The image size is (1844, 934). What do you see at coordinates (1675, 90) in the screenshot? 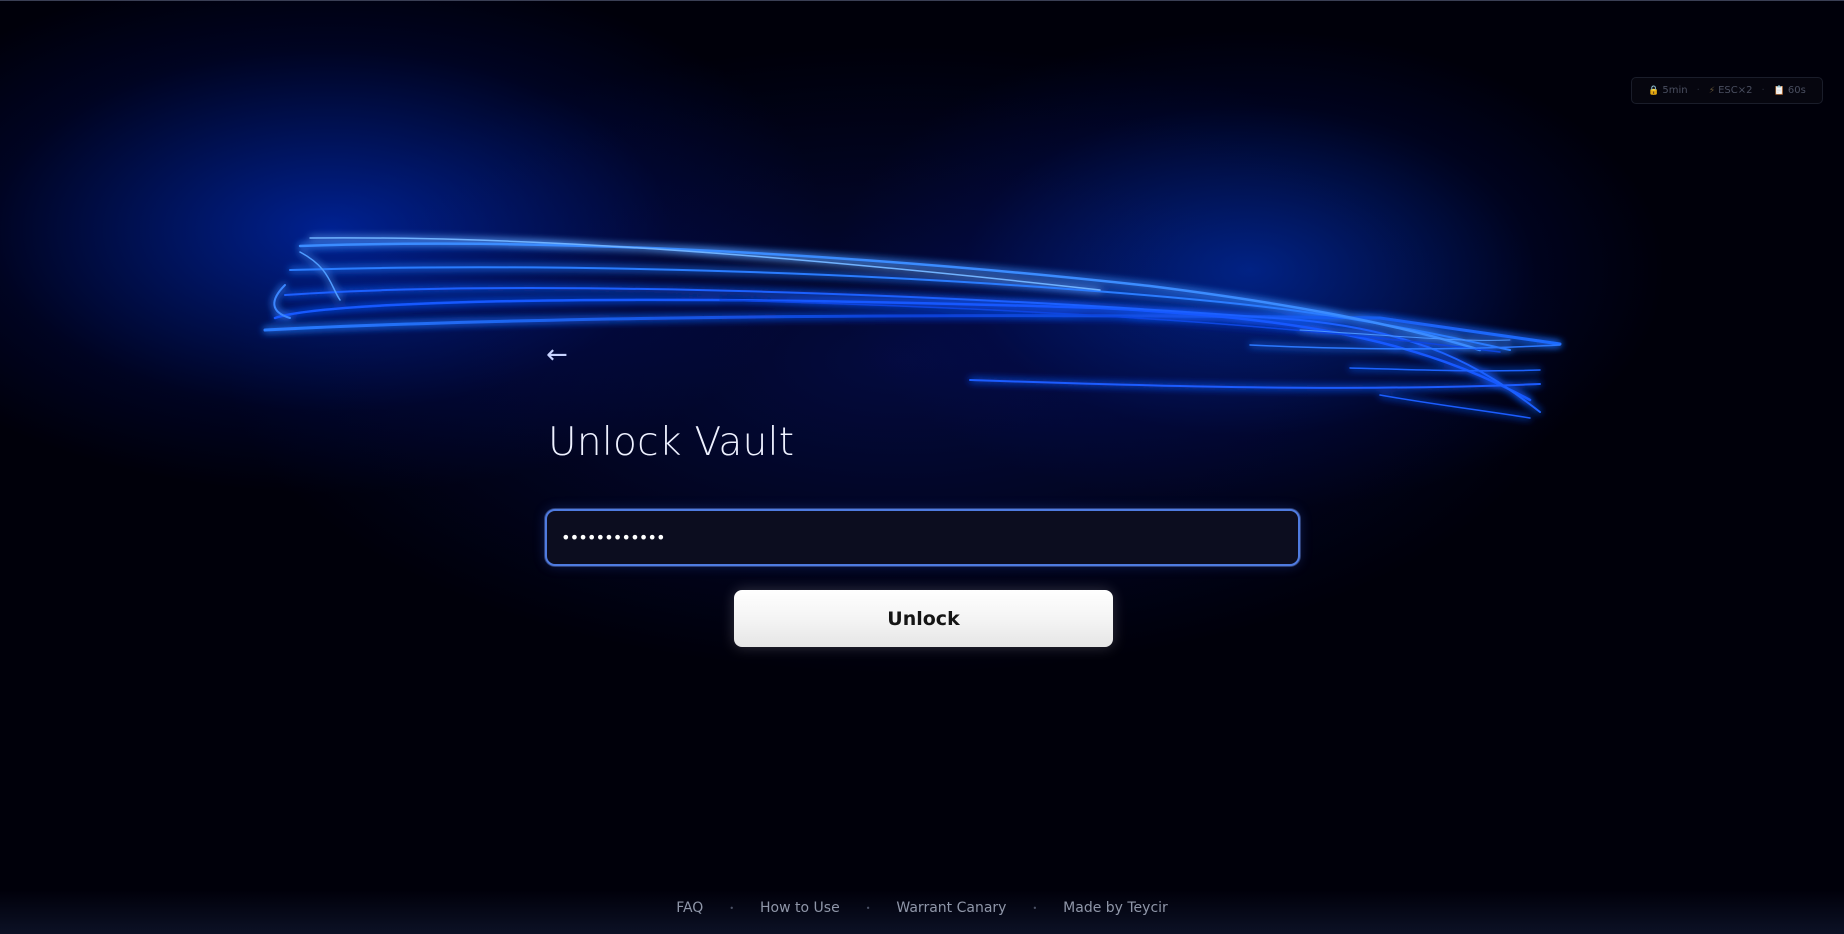
I see `auto-lock-value: 5min` at bounding box center [1675, 90].